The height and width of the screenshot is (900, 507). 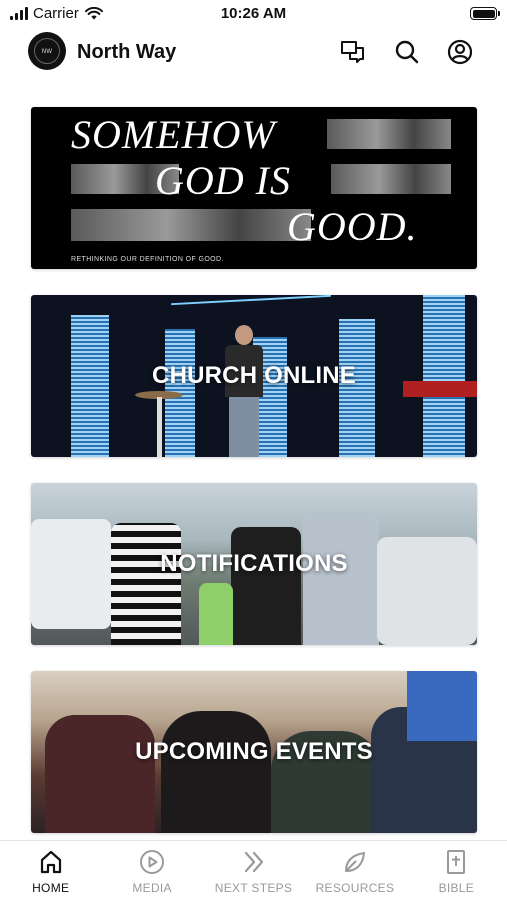 I want to click on tab-label: MEDIA, so click(x=152, y=888).